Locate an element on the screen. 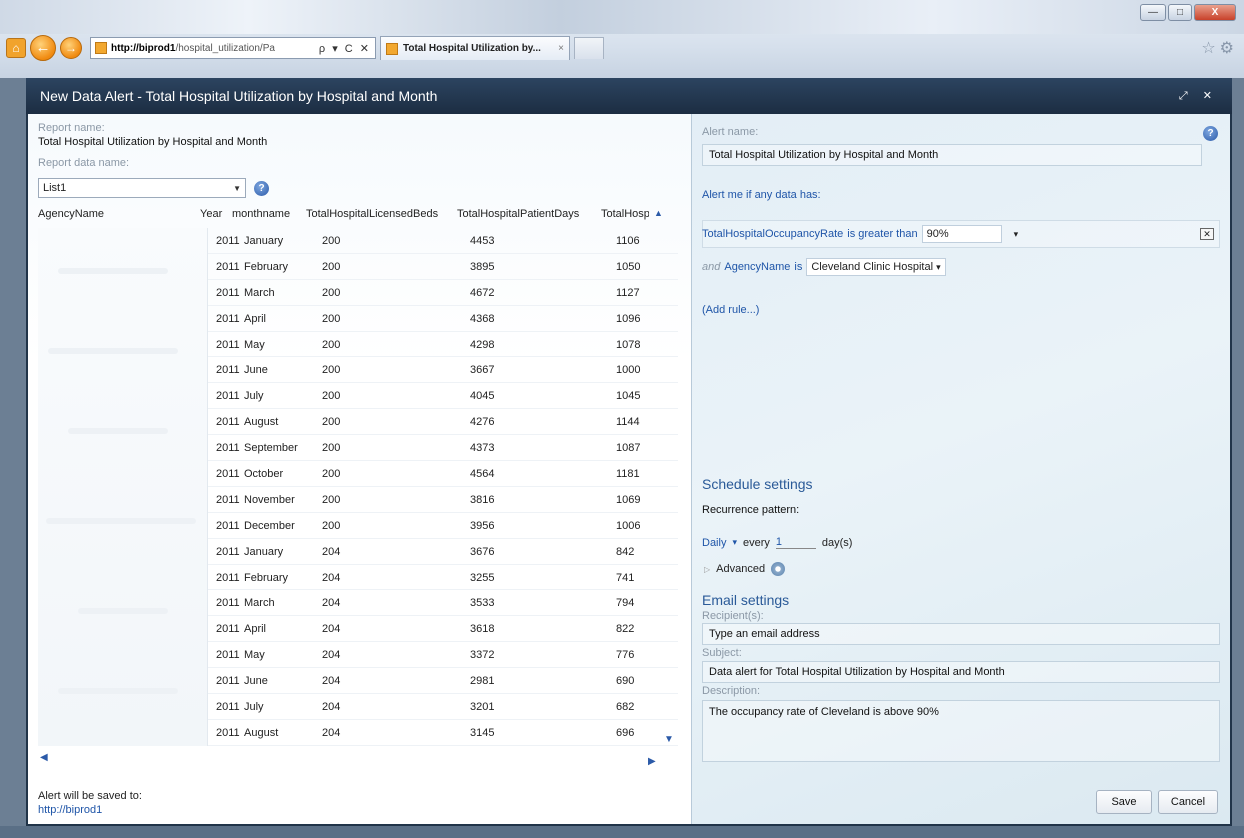 This screenshot has height=838, width=1244. recurrence-select: Daily is located at coordinates (714, 543).